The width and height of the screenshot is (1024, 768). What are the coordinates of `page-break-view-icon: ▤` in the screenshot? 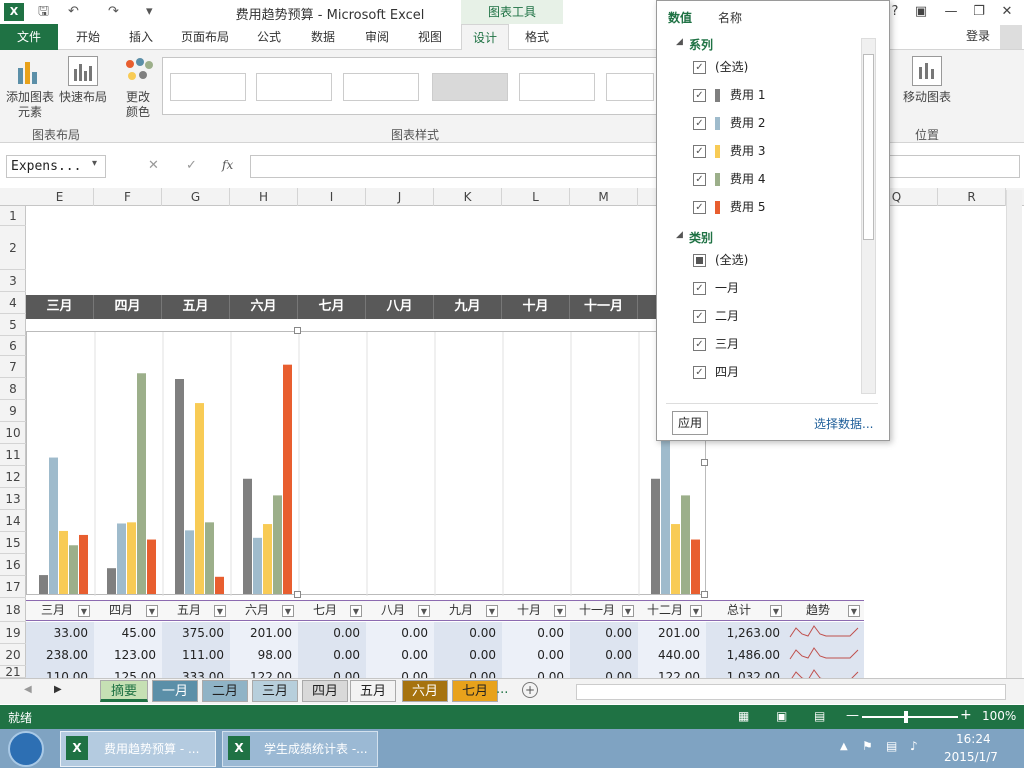 It's located at (819, 716).